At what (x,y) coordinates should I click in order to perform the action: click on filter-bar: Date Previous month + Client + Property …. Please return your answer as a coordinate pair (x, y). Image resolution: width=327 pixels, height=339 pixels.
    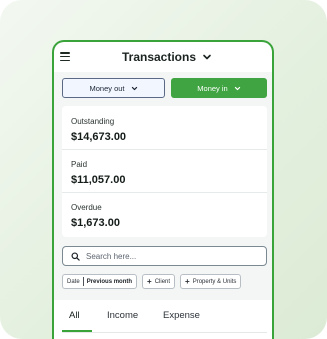
    Looking at the image, I should click on (152, 281).